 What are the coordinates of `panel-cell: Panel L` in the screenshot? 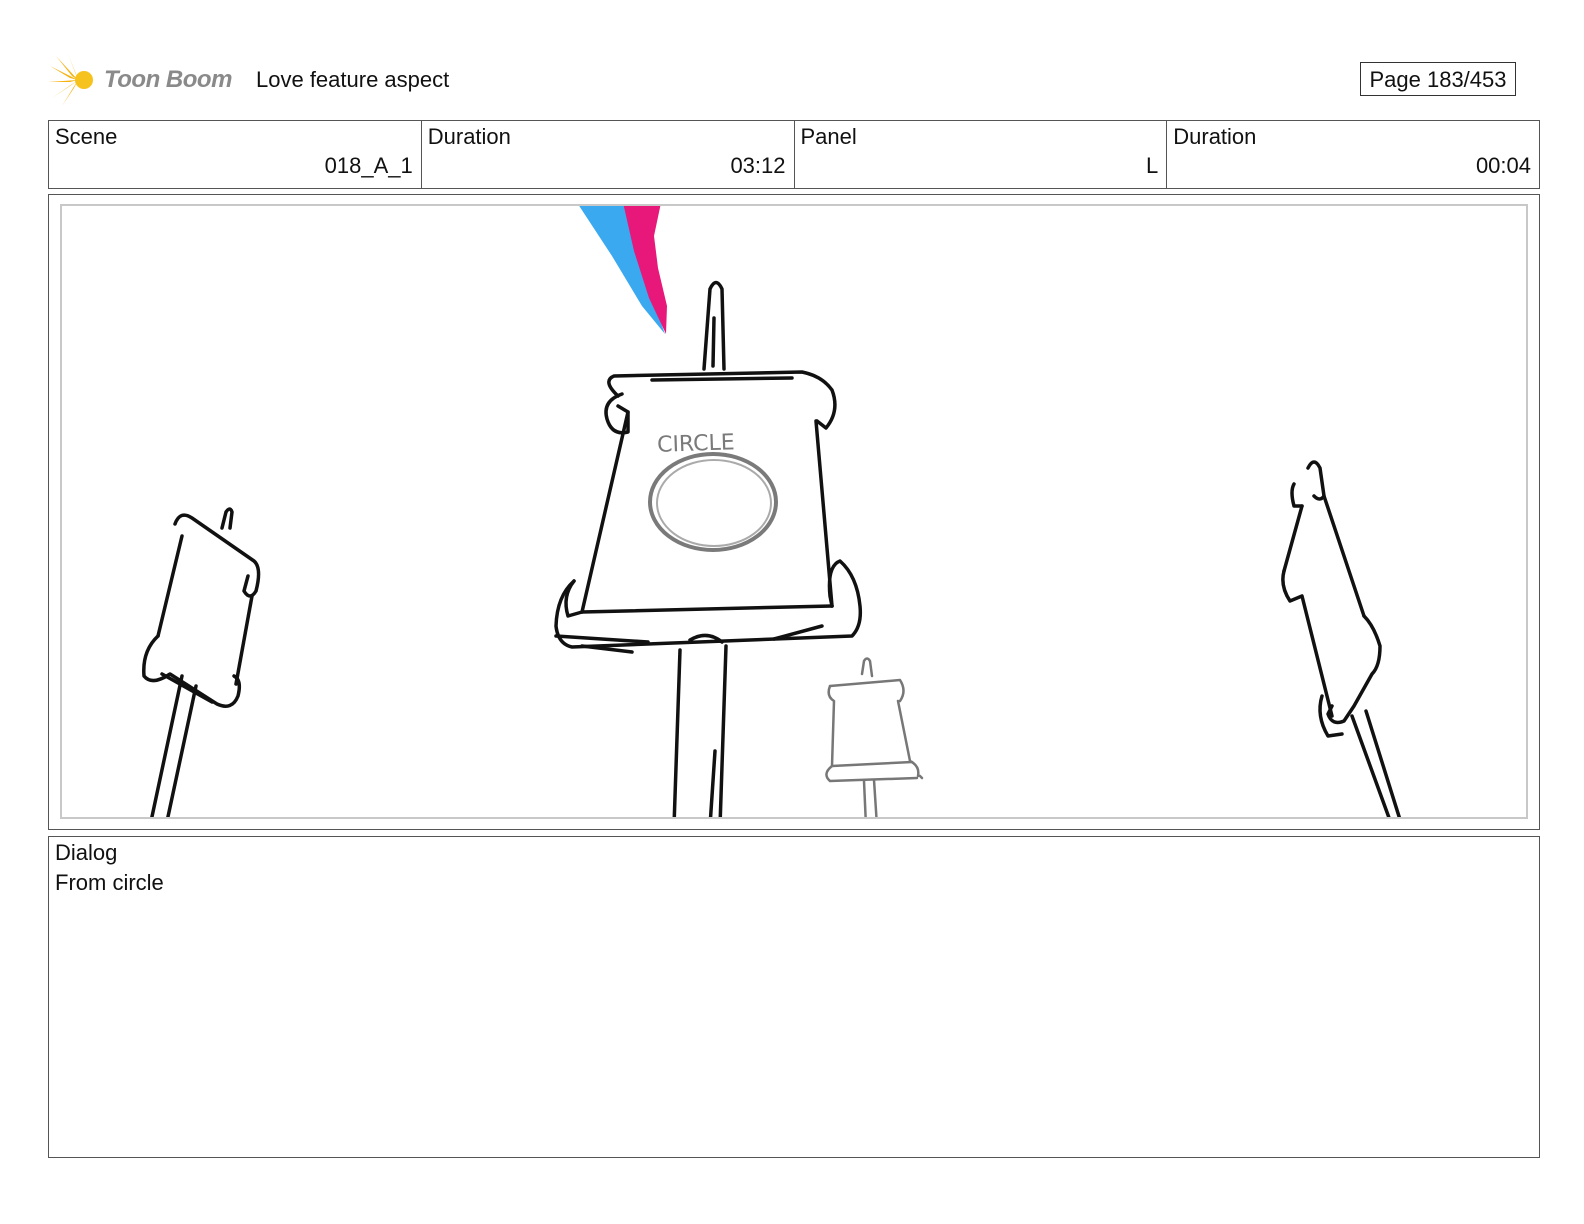 It's located at (981, 154).